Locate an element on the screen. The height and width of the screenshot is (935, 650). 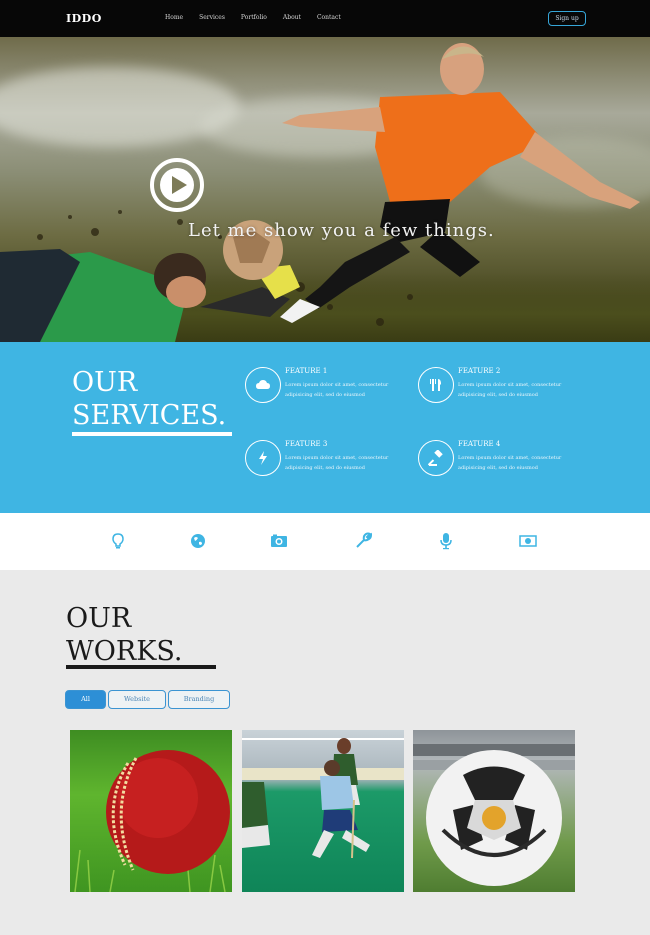
field-hockey-image is located at coordinates (323, 798).